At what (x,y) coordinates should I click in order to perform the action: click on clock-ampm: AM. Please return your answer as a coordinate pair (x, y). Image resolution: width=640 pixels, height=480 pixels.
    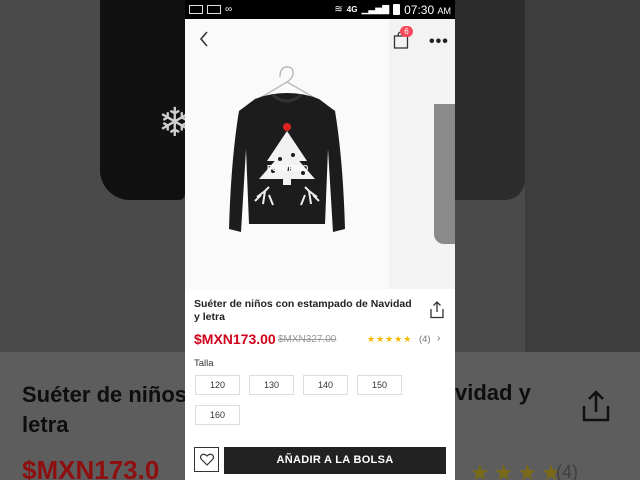
    Looking at the image, I should click on (444, 10).